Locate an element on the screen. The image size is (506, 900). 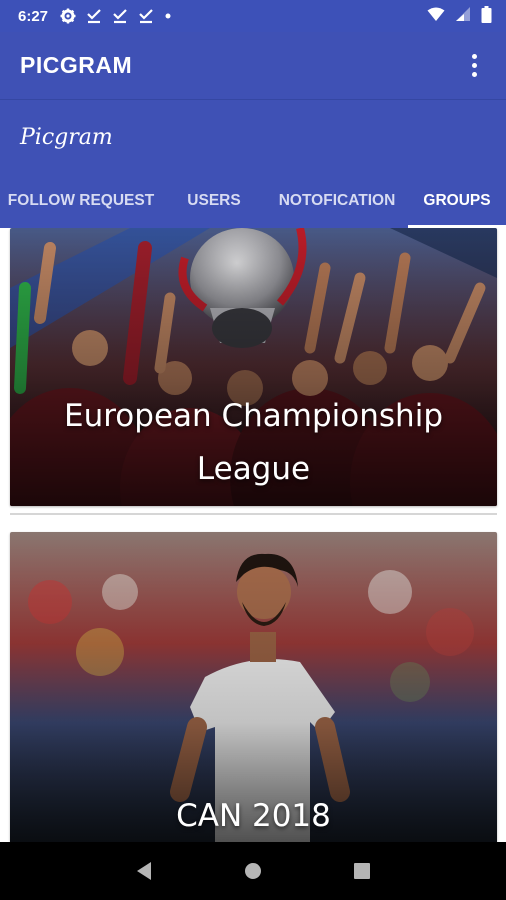
status-bar: 6:27 is located at coordinates (253, 16).